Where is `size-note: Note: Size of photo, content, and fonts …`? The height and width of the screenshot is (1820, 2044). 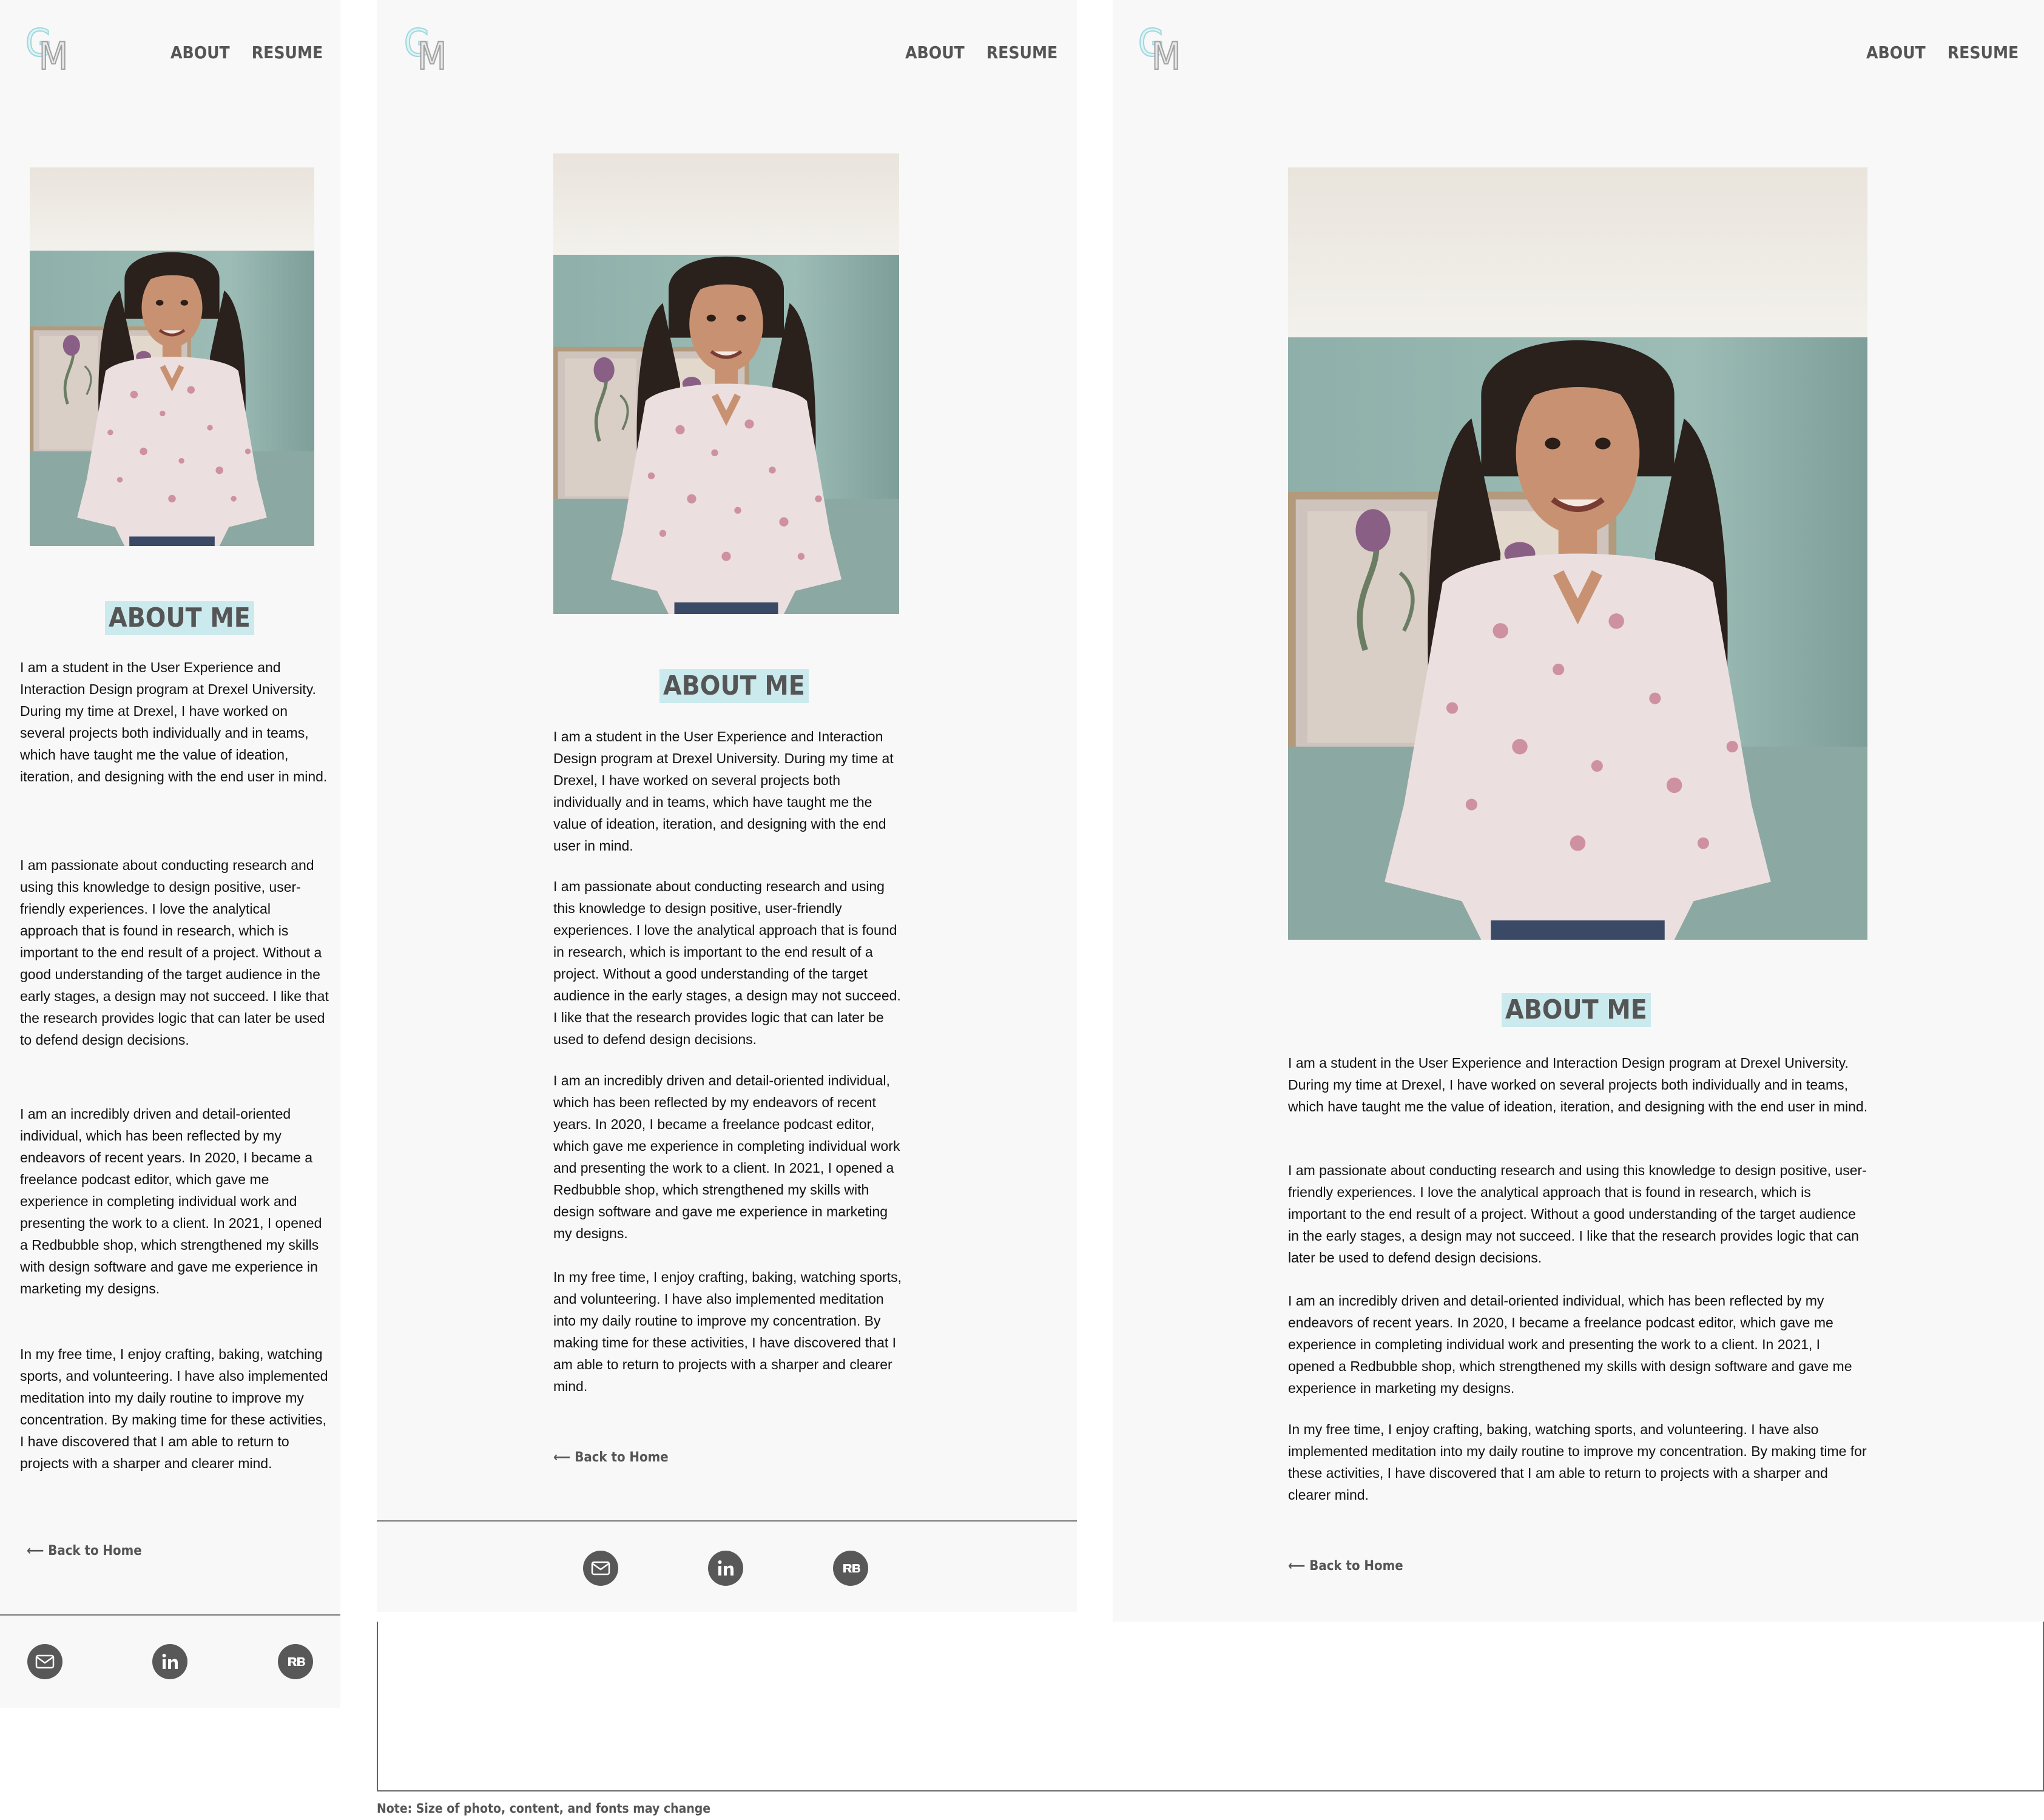
size-note: Note: Size of photo, content, and fonts … is located at coordinates (544, 1808).